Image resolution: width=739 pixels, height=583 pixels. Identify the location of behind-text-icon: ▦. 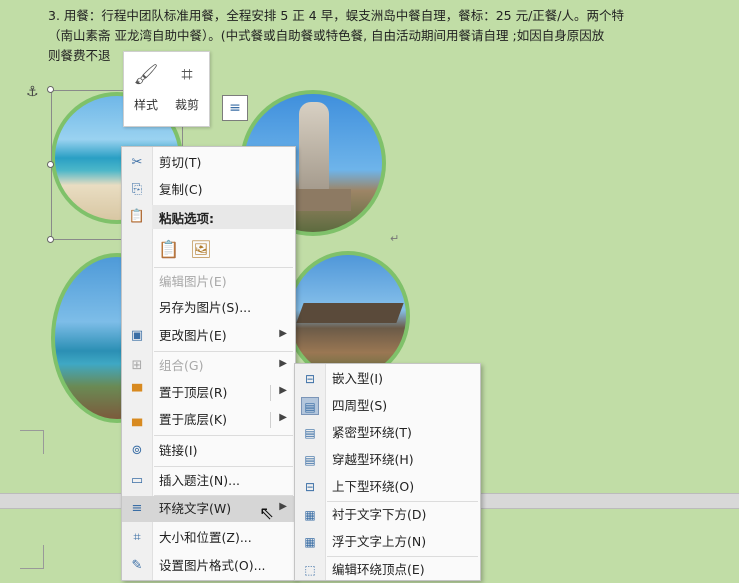
(310, 515).